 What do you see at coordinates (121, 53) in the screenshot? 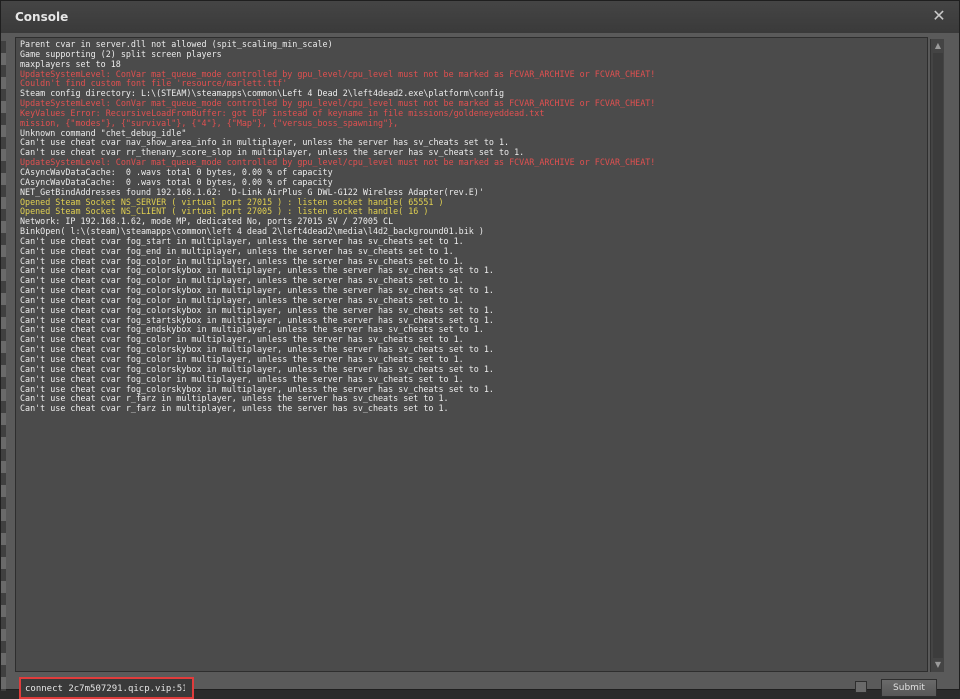
I see `console-line: Game supporting (2) split screen players` at bounding box center [121, 53].